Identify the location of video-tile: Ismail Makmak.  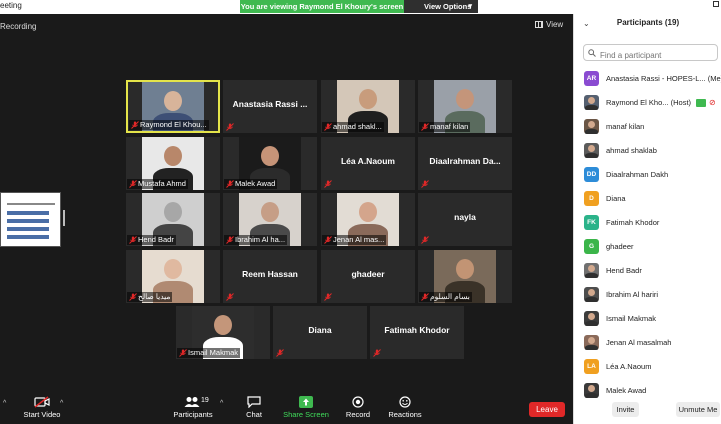
(223, 332).